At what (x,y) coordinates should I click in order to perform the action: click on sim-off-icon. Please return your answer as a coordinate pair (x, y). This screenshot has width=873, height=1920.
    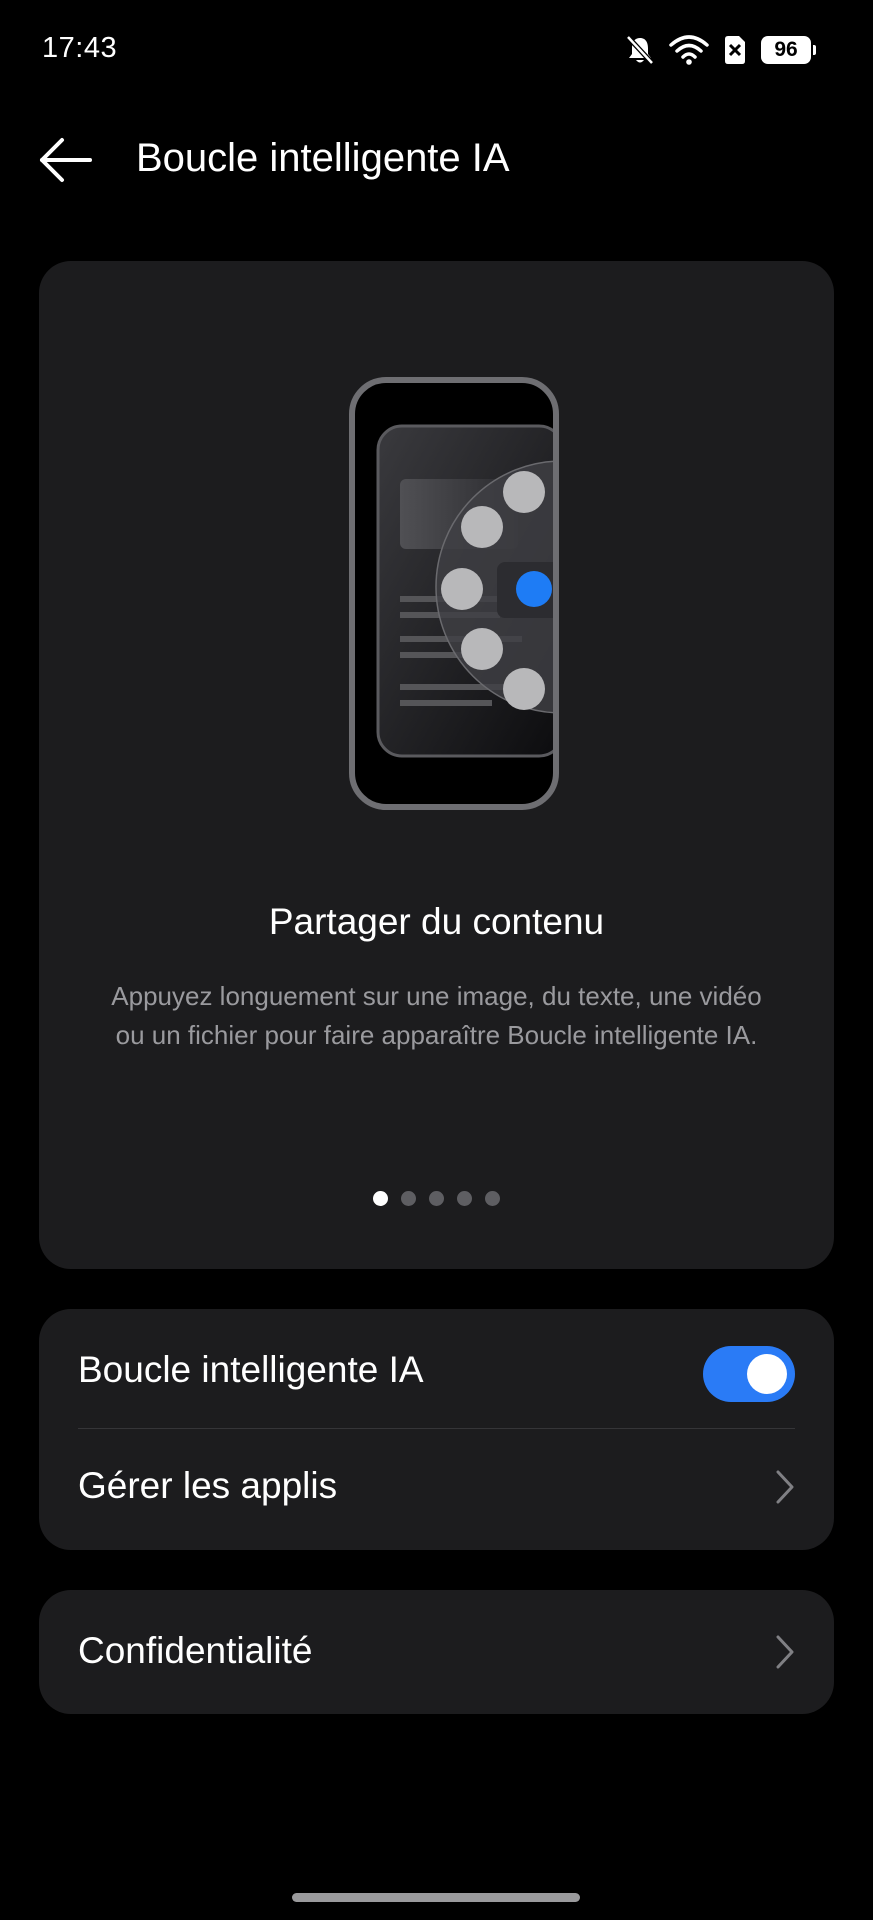
    Looking at the image, I should click on (735, 50).